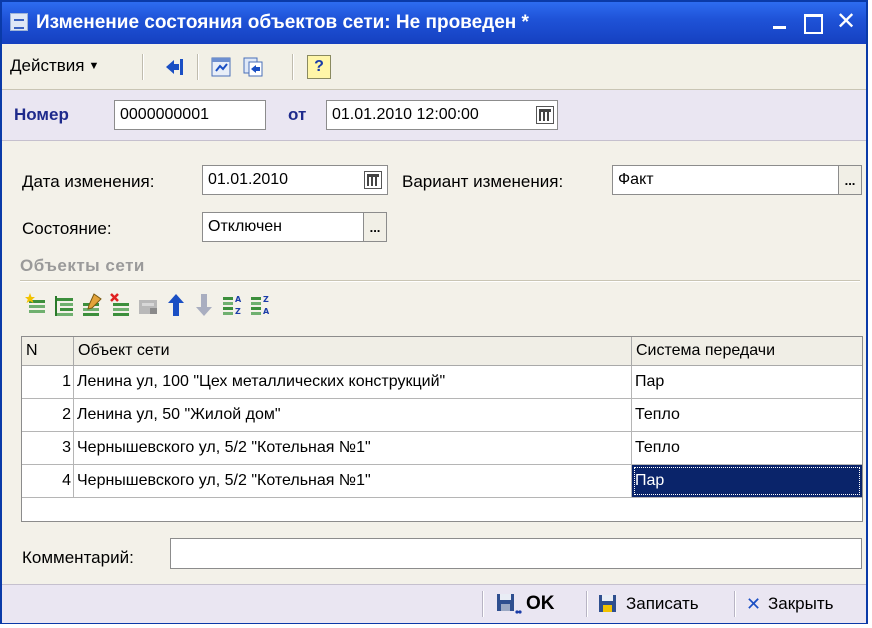 This screenshot has height=628, width=872. I want to click on column-header-system: Система передачи, so click(747, 351).